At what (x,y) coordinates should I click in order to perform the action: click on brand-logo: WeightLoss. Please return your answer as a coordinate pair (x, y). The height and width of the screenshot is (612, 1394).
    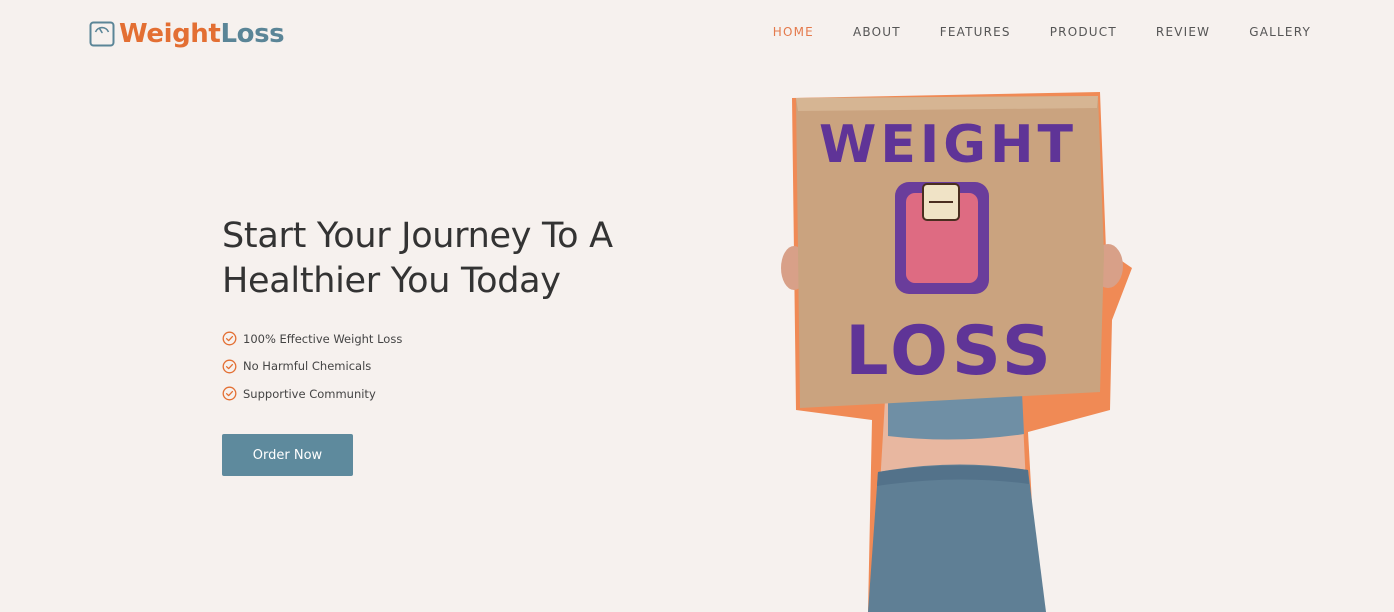
    Looking at the image, I should click on (187, 34).